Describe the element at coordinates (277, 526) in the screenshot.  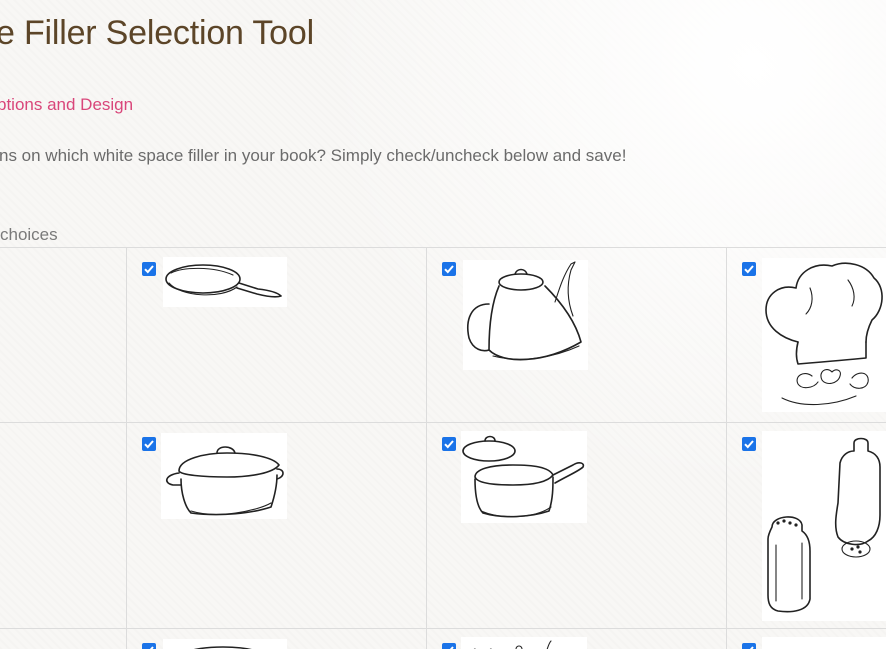
I see `grid-cell-casserole` at that location.